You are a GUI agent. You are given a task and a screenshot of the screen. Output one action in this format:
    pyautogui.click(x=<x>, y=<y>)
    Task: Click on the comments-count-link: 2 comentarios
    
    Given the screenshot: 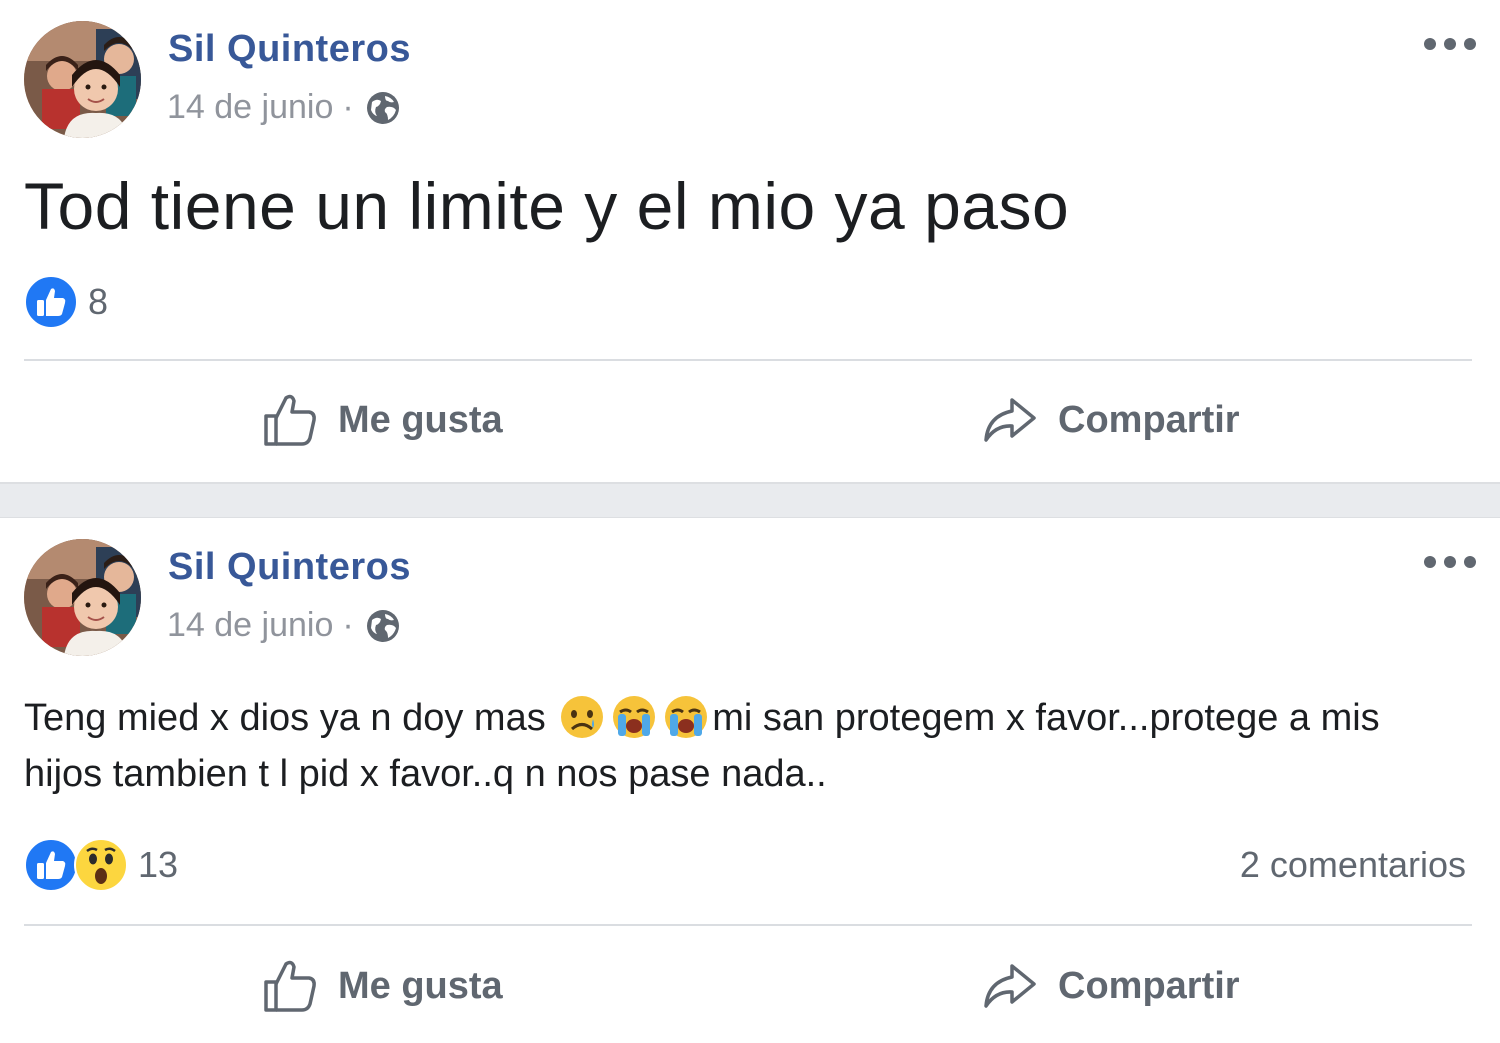 What is the action you would take?
    pyautogui.click(x=1353, y=865)
    